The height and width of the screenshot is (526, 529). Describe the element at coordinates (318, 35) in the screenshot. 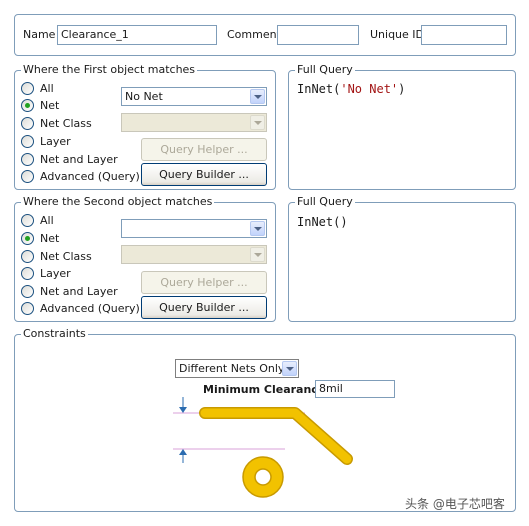

I see `comment-field` at that location.